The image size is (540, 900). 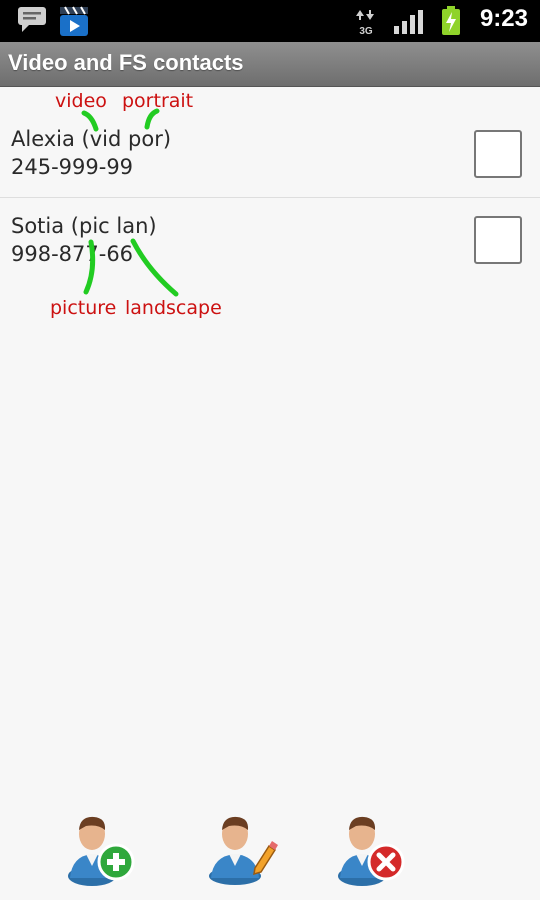 I want to click on svg-text: 3G, so click(x=366, y=31).